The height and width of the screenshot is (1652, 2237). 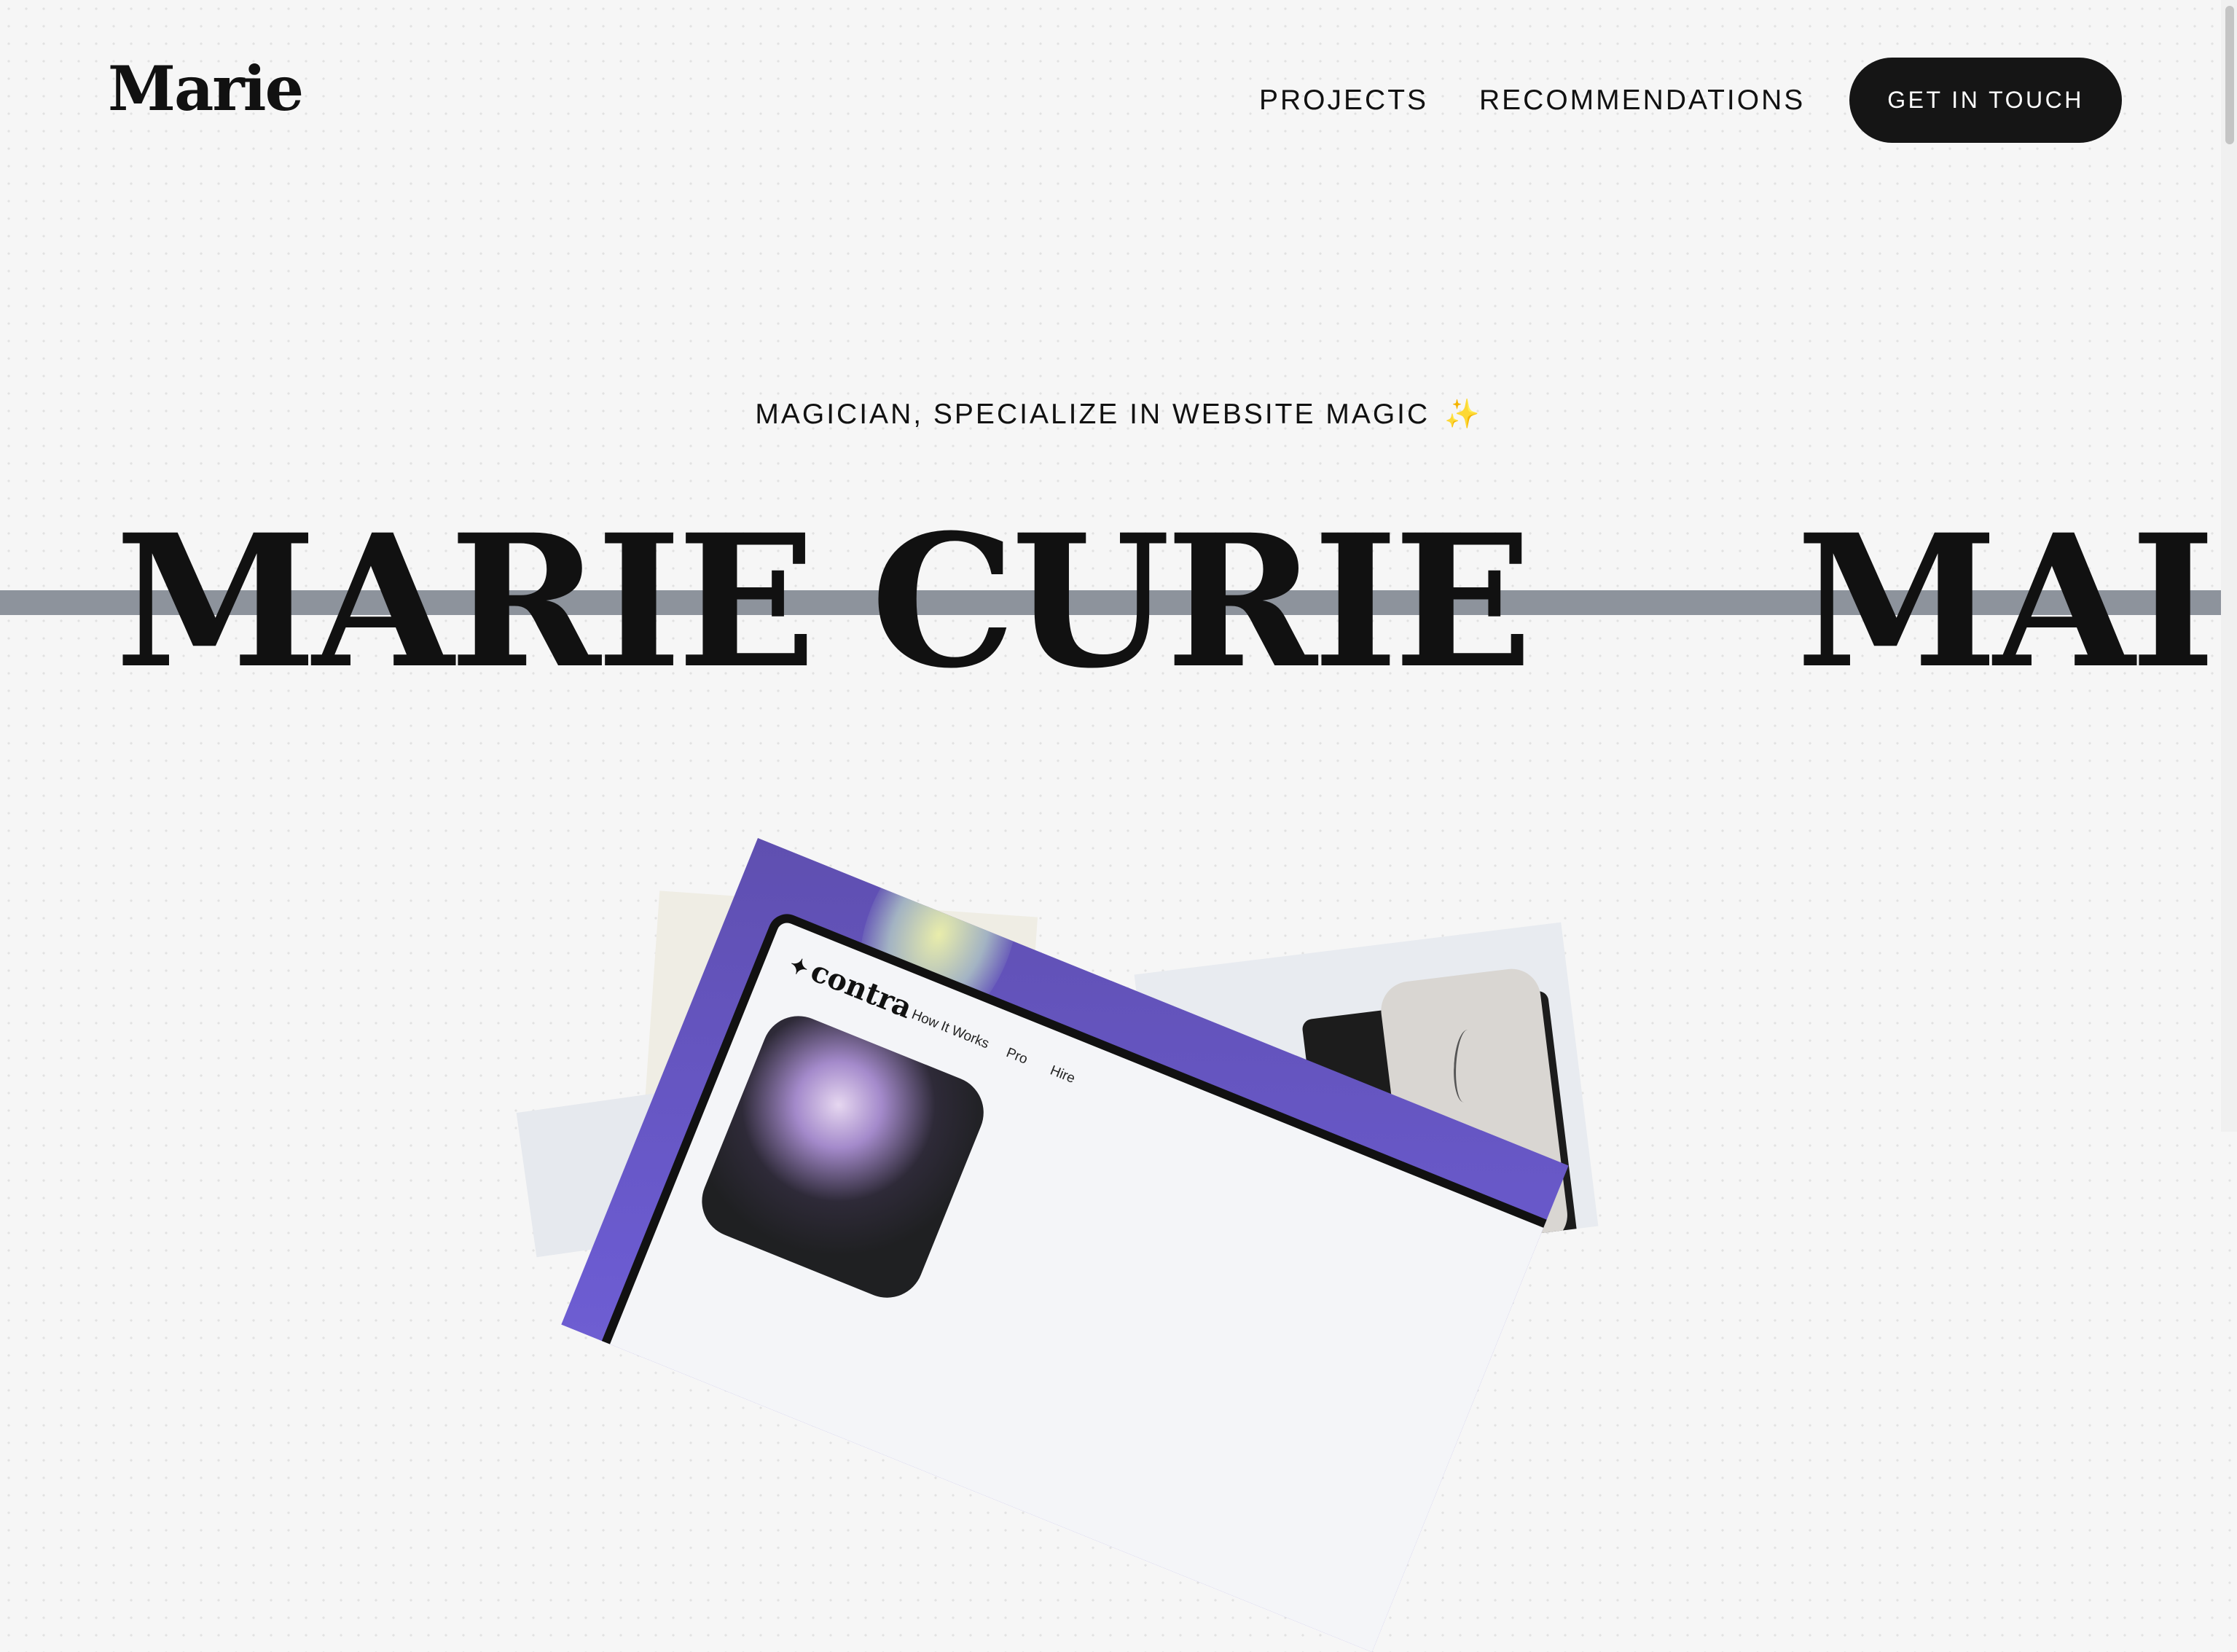 I want to click on contra-nav-how-it-works: How It Works, so click(x=950, y=1029).